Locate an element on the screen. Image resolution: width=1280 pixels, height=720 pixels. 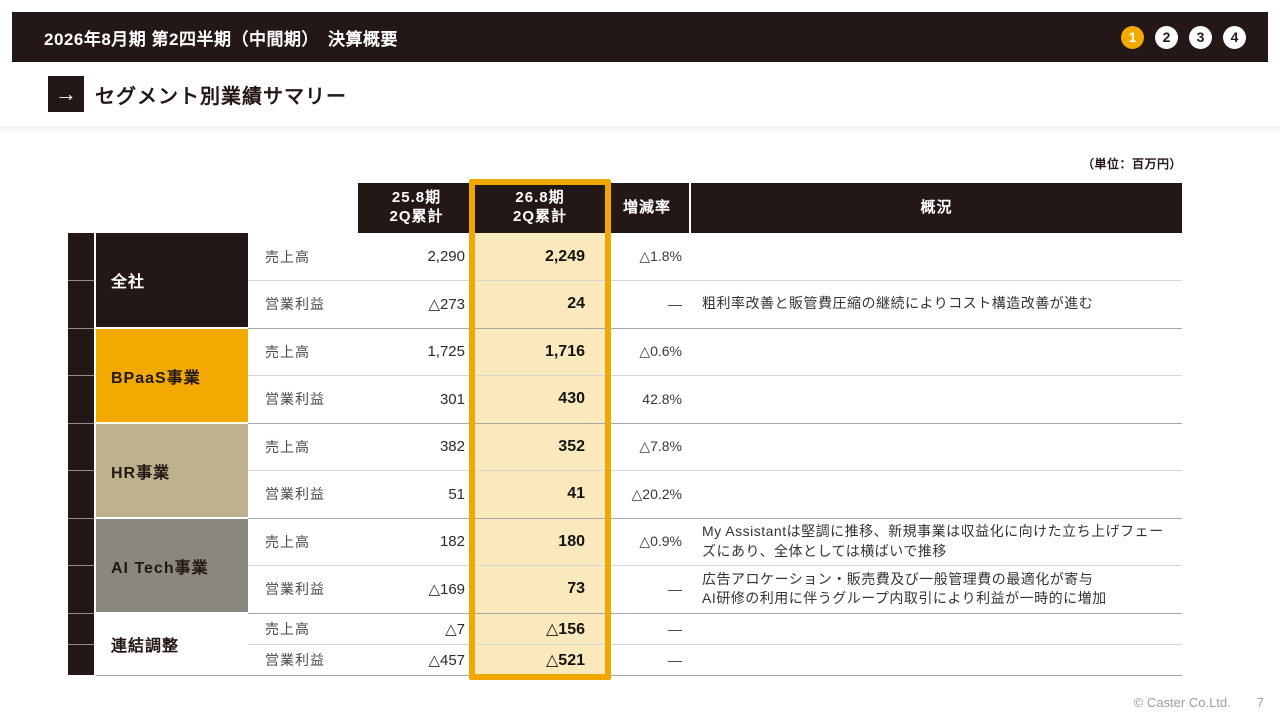
rate-value: △7.8% is located at coordinates (647, 447).